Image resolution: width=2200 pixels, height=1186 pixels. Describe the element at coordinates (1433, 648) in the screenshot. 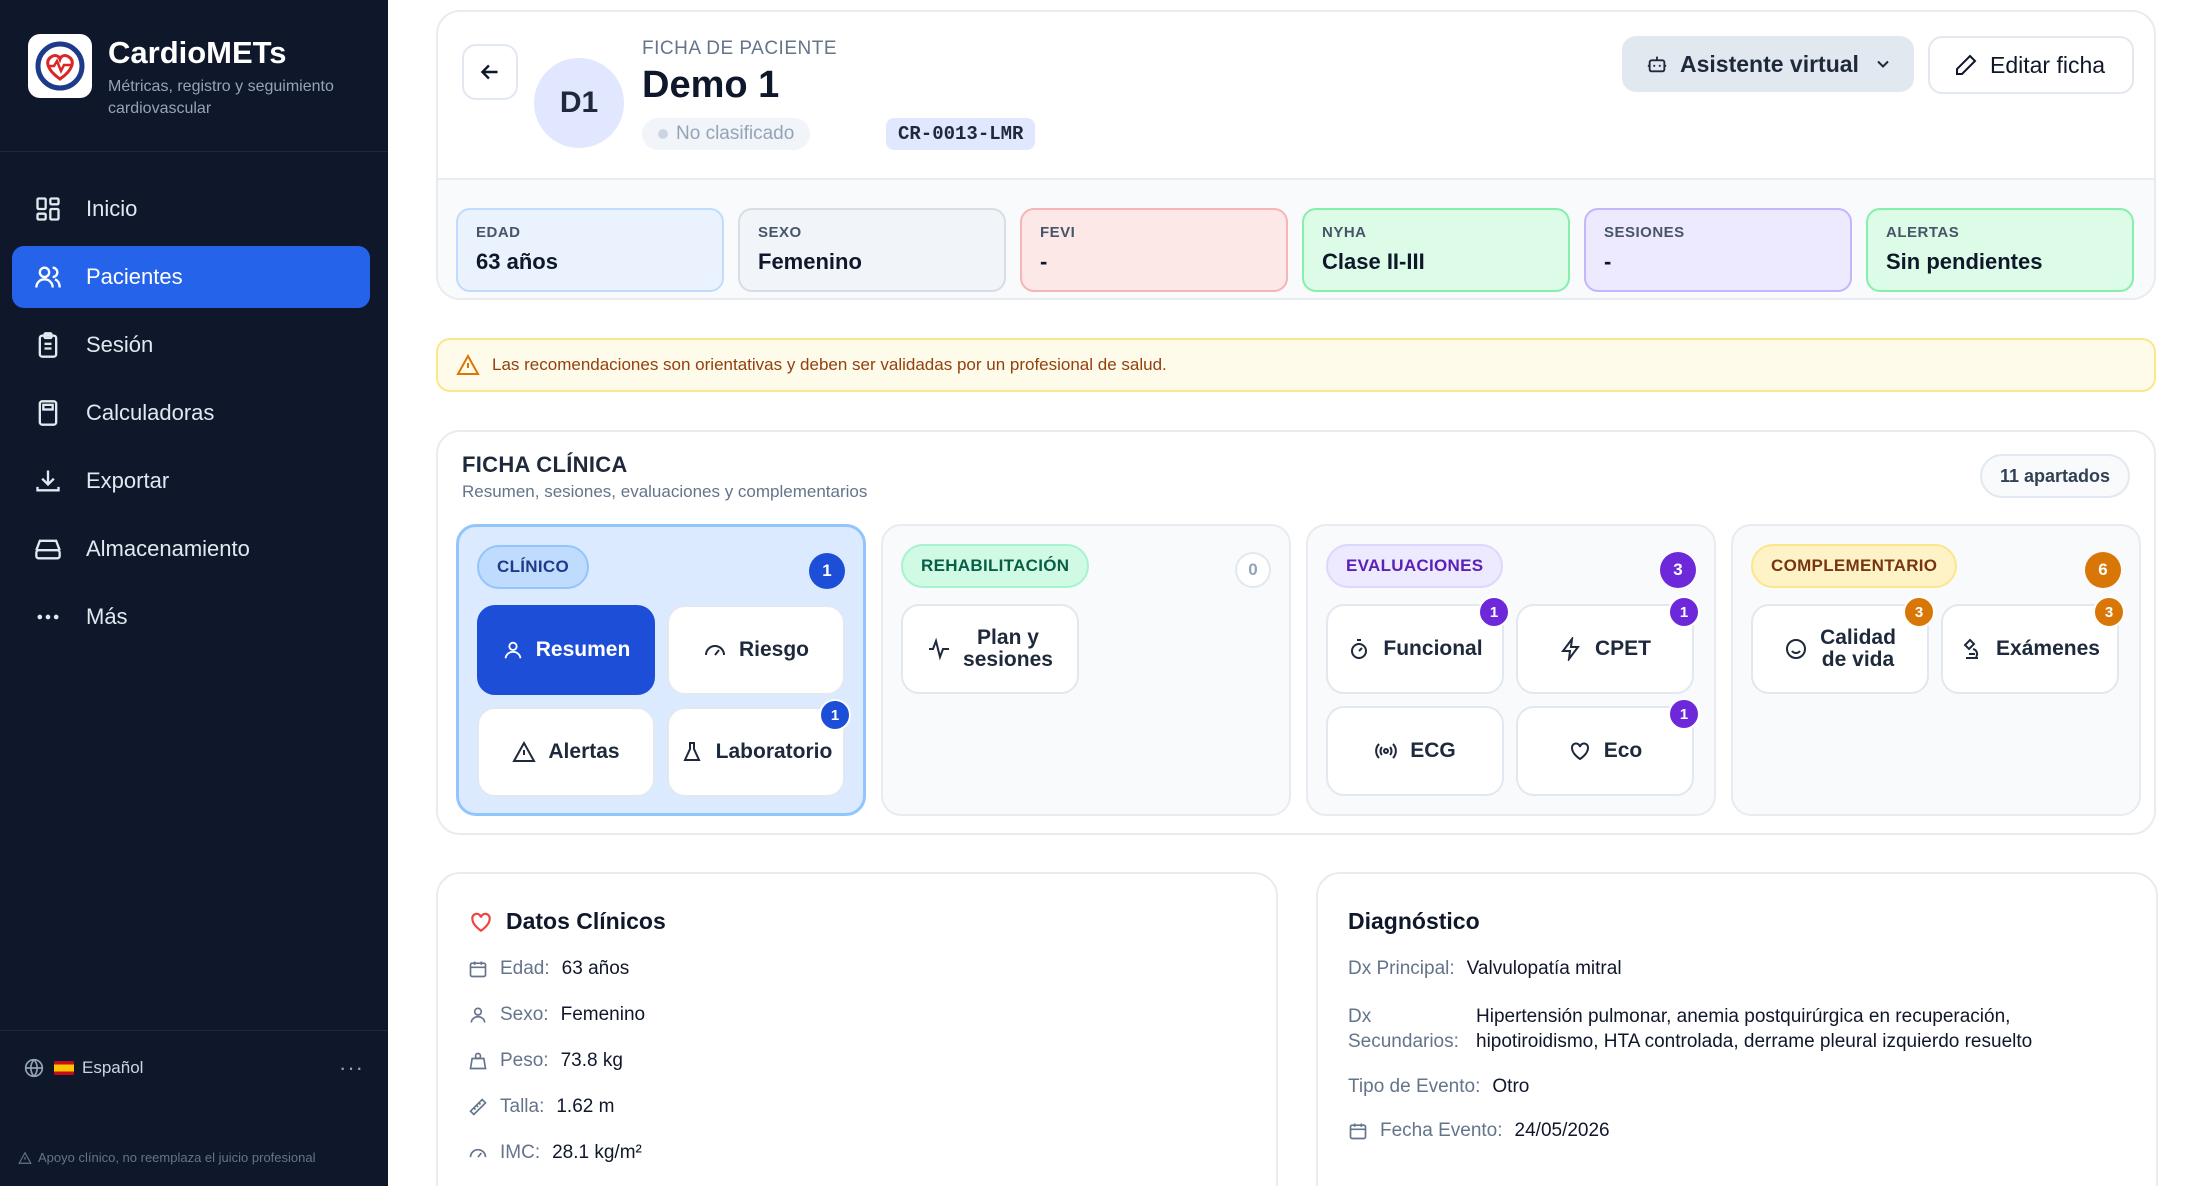

I see `tile-label: Funcional` at that location.